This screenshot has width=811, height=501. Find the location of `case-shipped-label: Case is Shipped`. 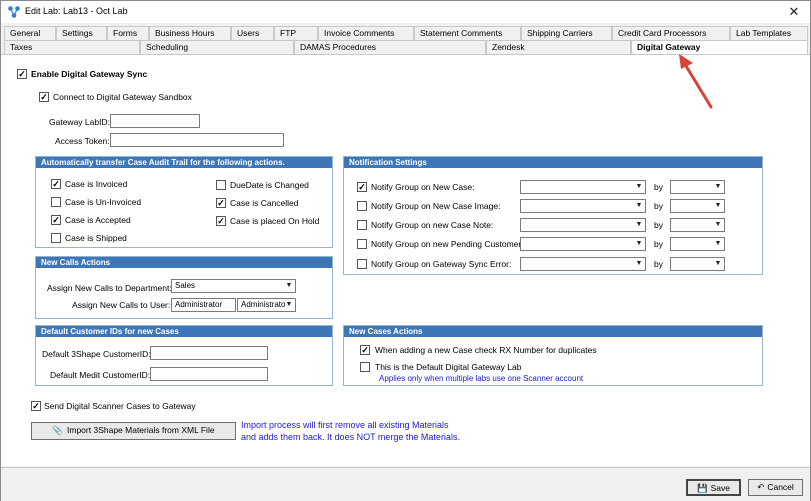

case-shipped-label: Case is Shipped is located at coordinates (96, 238).